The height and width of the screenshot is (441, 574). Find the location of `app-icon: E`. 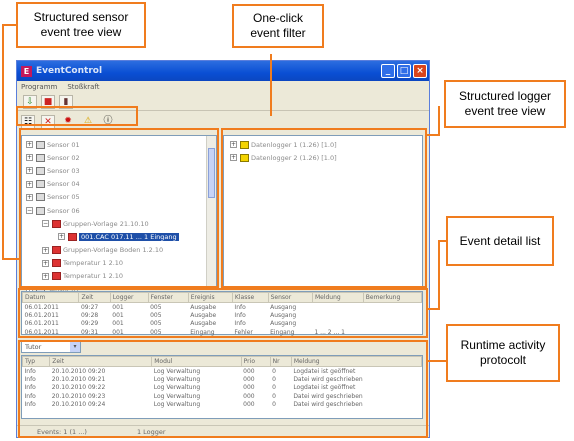

app-icon: E is located at coordinates (26, 71).